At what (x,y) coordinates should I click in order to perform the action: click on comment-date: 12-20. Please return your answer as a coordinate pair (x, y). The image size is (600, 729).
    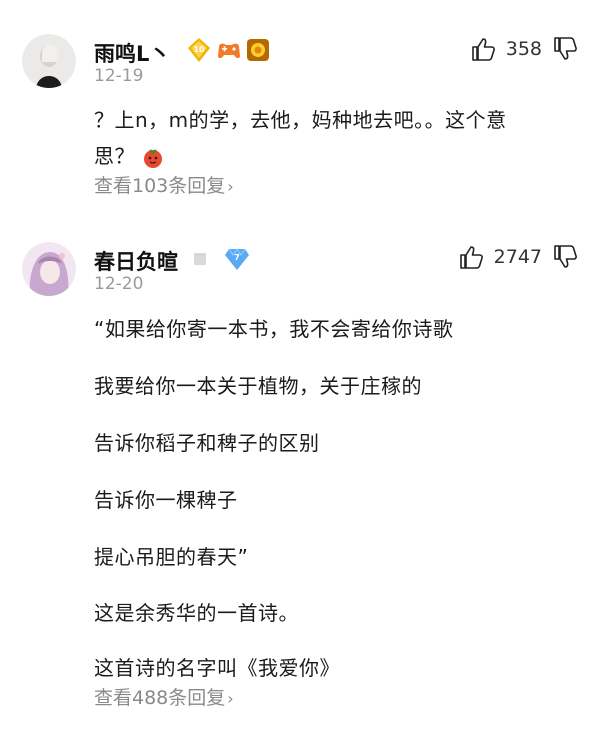
    Looking at the image, I should click on (119, 284).